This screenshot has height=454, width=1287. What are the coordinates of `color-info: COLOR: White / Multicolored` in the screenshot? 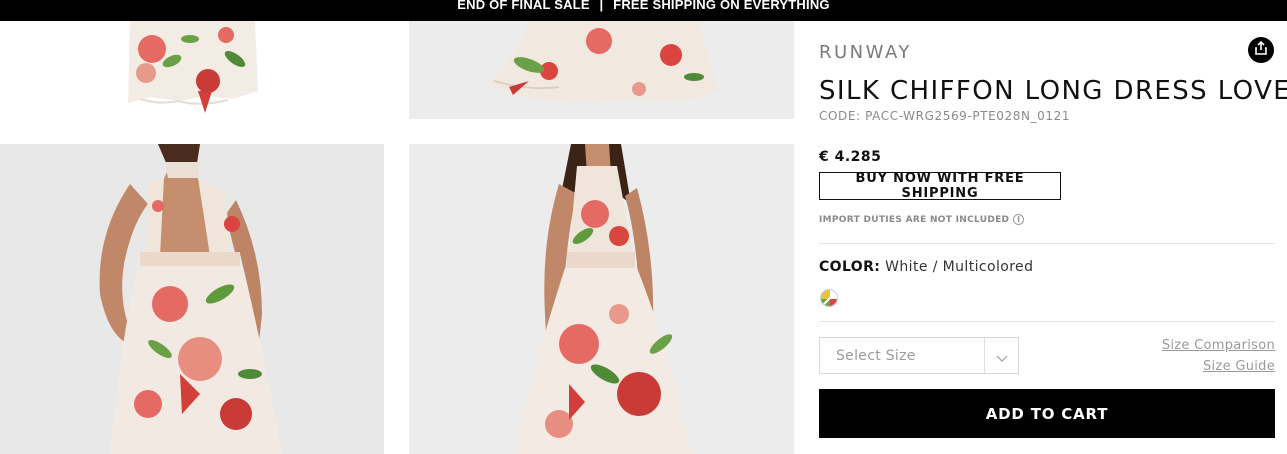 It's located at (926, 267).